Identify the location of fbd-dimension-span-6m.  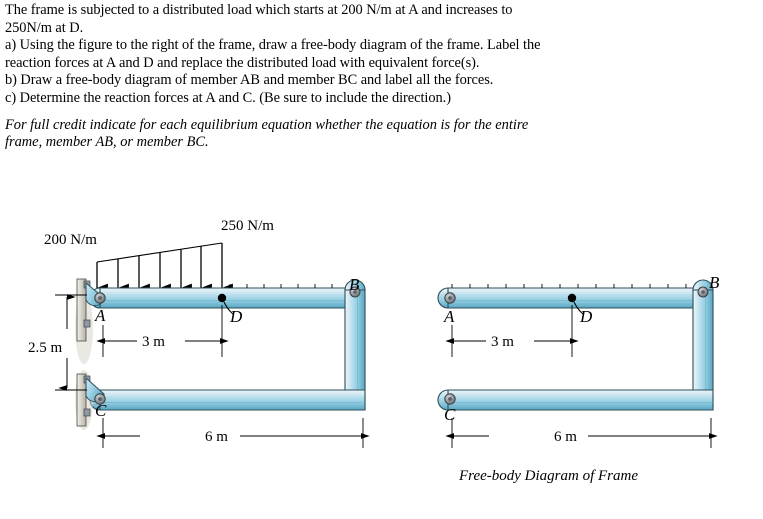
(581, 433).